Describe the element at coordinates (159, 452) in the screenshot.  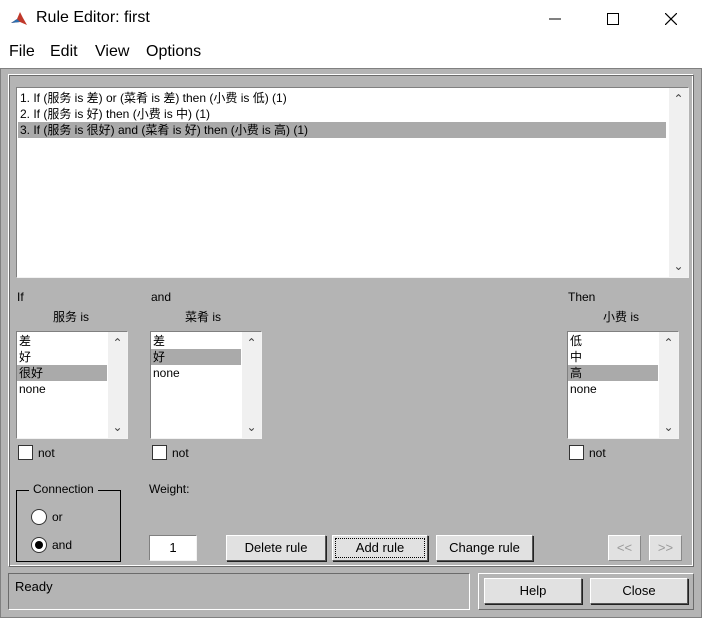
I see `input2-not-checkbox` at that location.